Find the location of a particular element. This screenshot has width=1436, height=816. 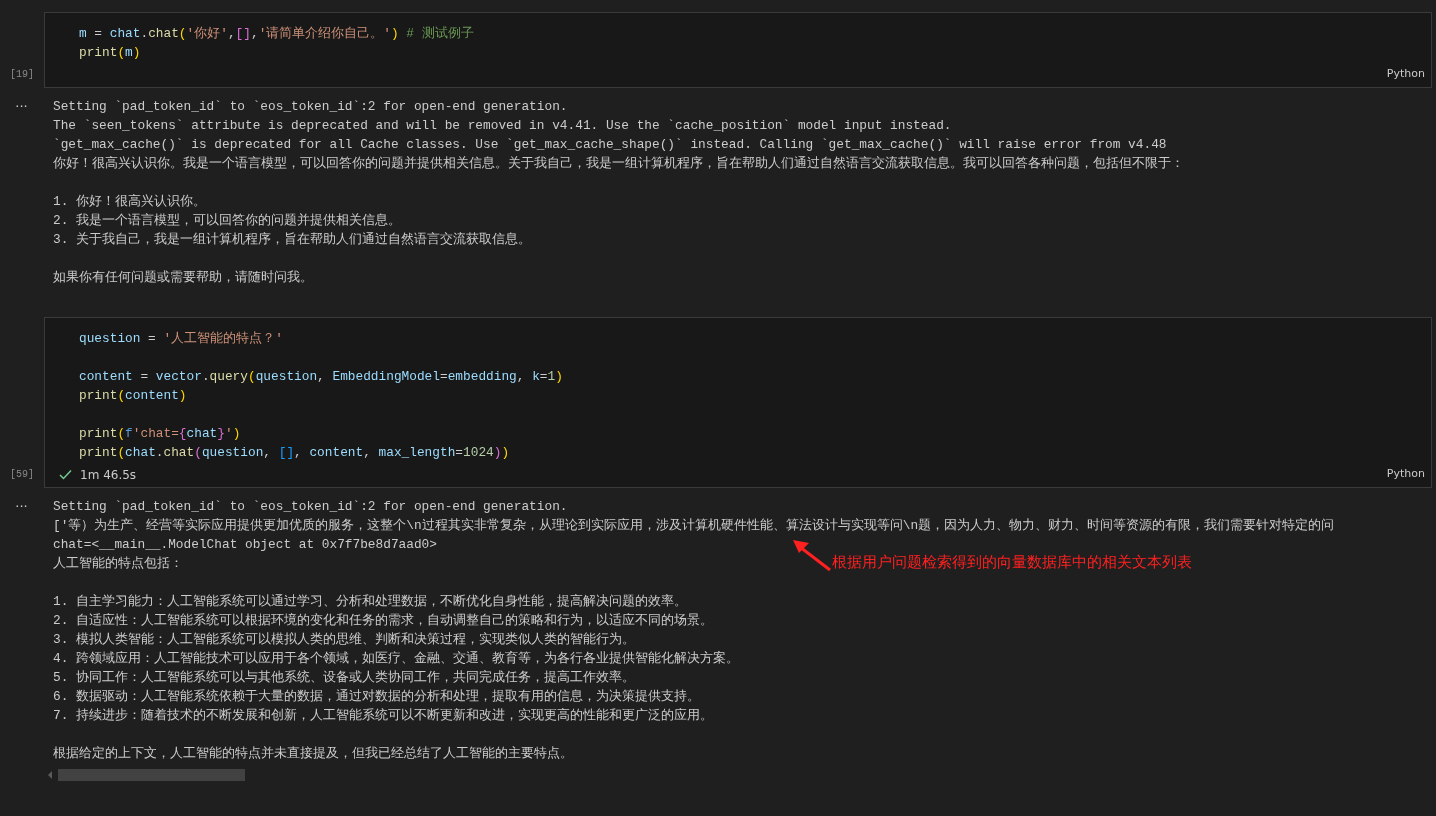

output-line: 2. 自适应性：人工智能系统可以根据环境的变化和任务的需求，自动调整自己的策略和行为，以适应不同的场景。 is located at coordinates (383, 621).